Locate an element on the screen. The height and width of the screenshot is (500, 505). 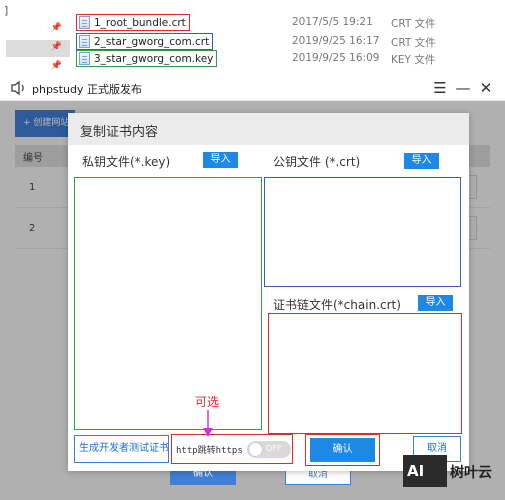
key-file-icon is located at coordinates (84, 58).